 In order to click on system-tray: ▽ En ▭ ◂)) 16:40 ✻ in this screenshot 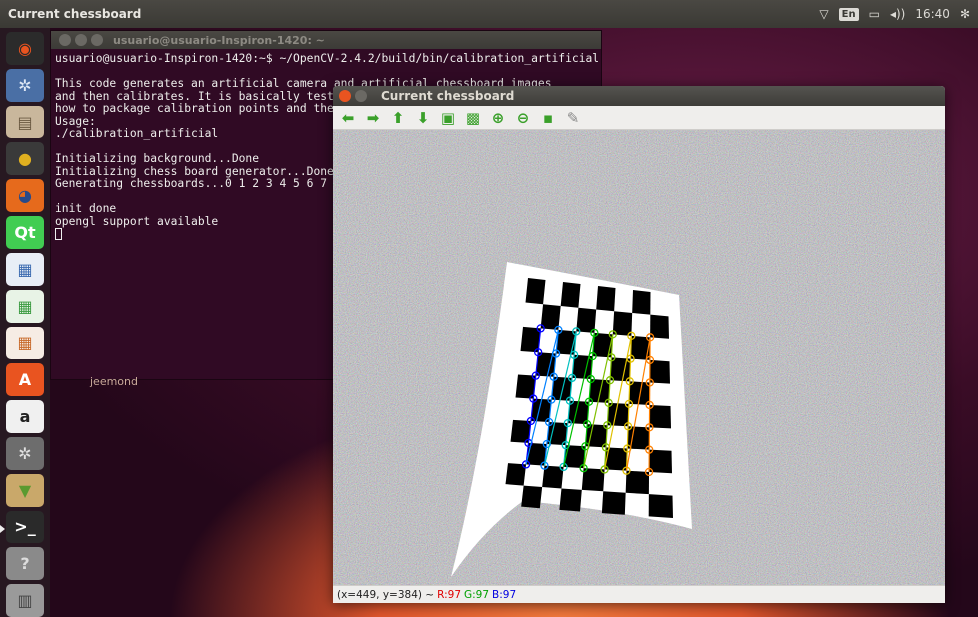, I will do `click(898, 14)`.